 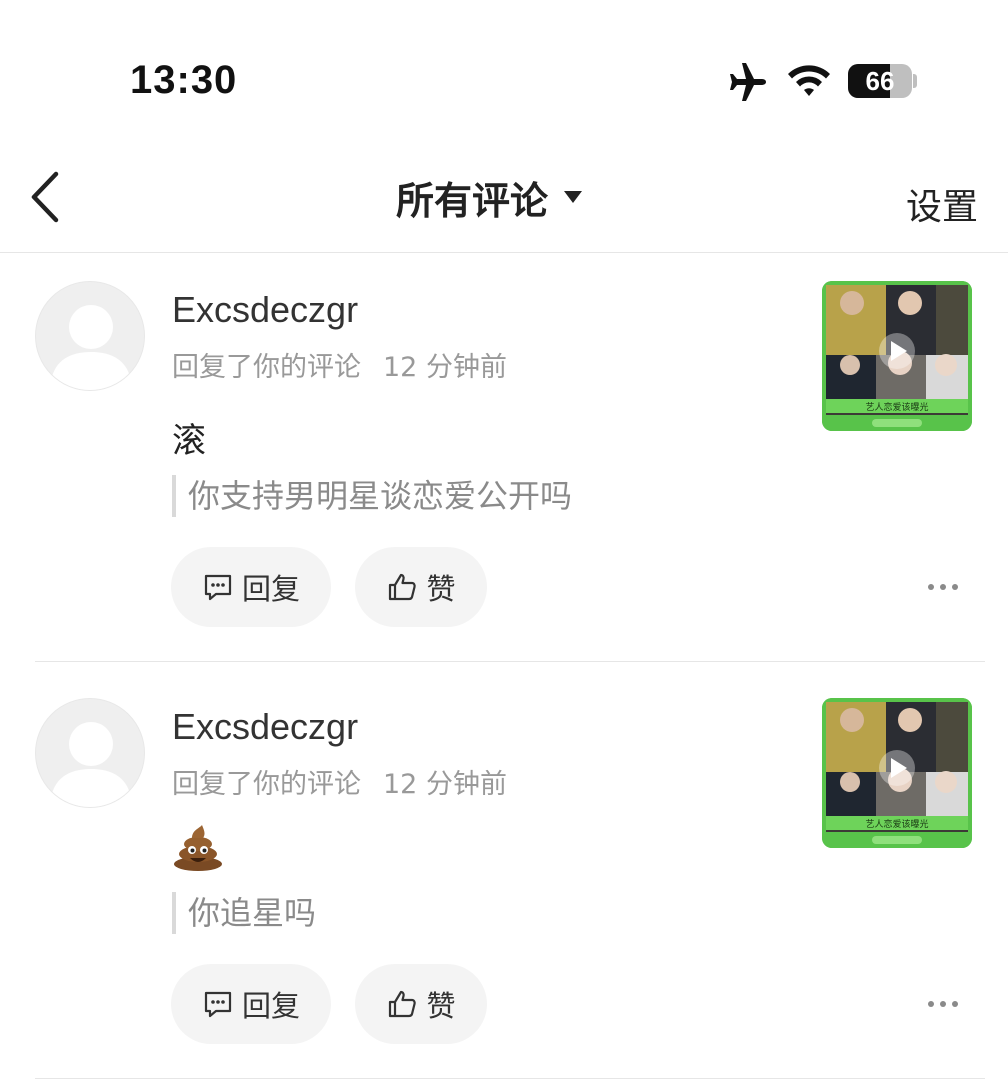 What do you see at coordinates (942, 204) in the screenshot?
I see `settings-button: 设置` at bounding box center [942, 204].